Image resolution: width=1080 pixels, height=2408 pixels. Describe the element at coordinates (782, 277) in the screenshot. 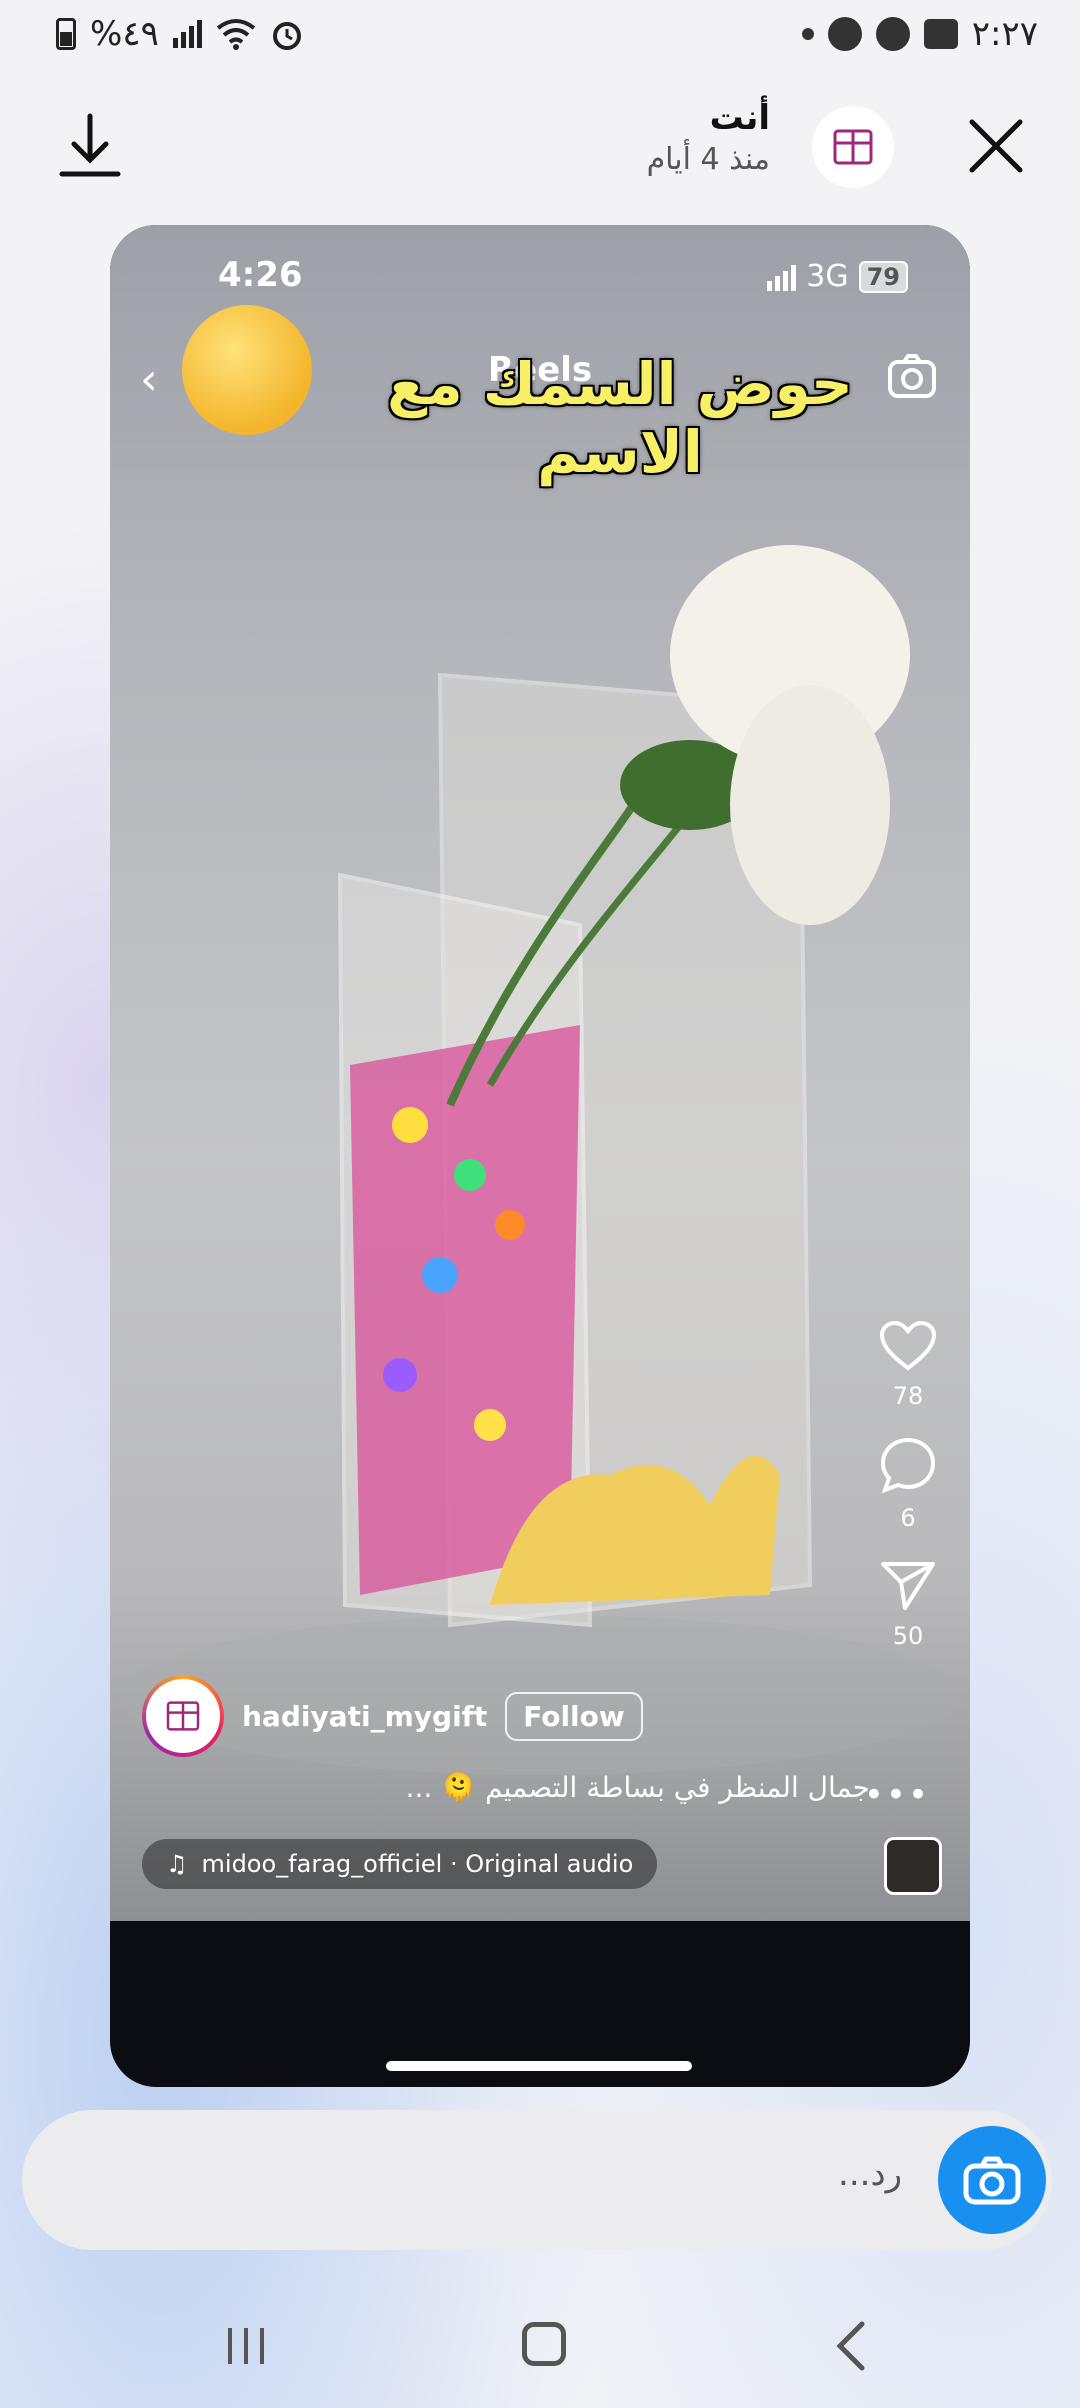

I see `reel-signal-icon` at that location.